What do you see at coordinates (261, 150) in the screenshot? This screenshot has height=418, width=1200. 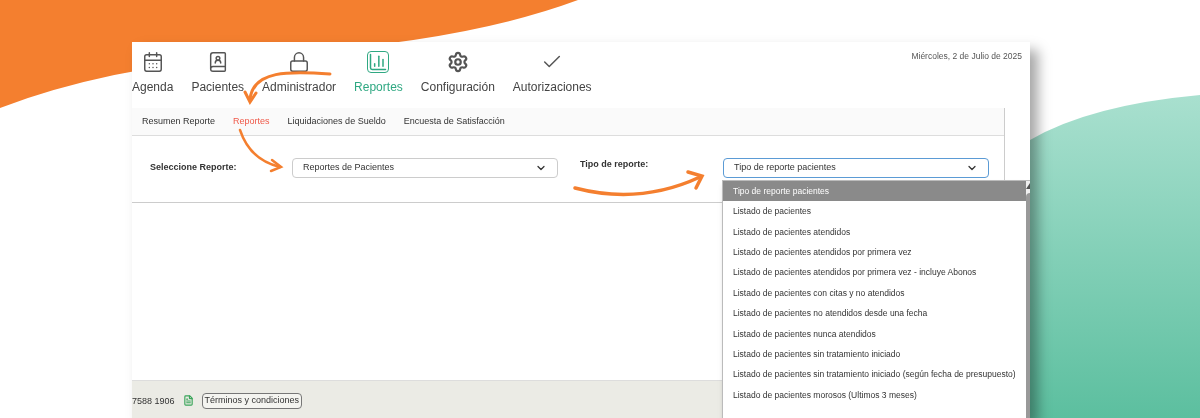 I see `curved-arrow` at bounding box center [261, 150].